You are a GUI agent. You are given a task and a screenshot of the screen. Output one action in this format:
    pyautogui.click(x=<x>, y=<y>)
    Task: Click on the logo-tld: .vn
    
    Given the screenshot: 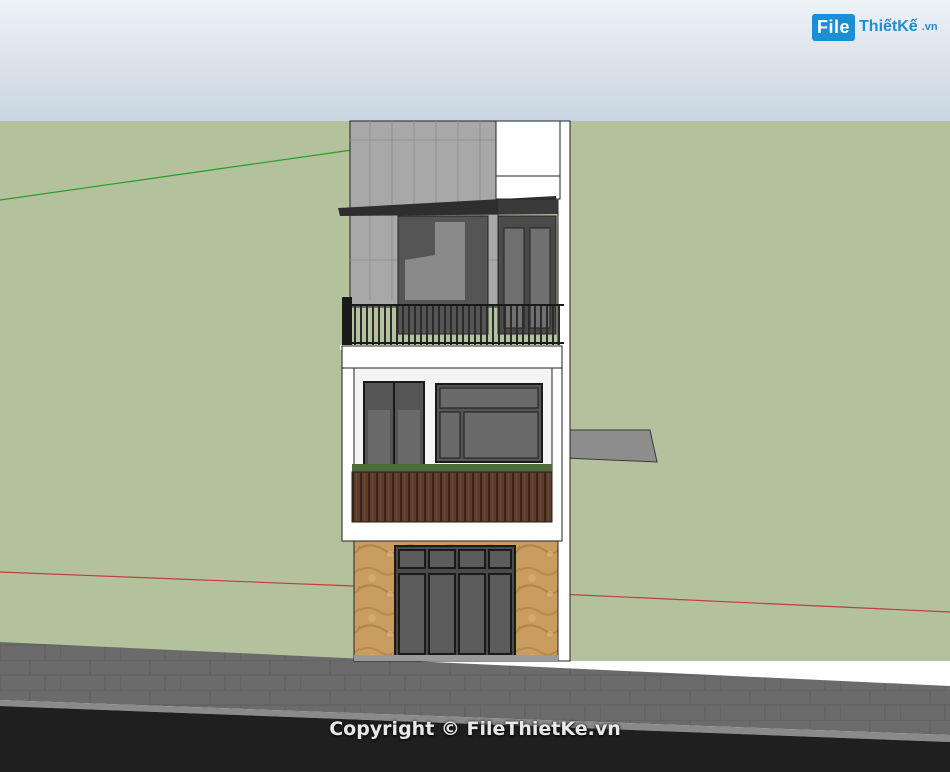 What is the action you would take?
    pyautogui.click(x=929, y=27)
    